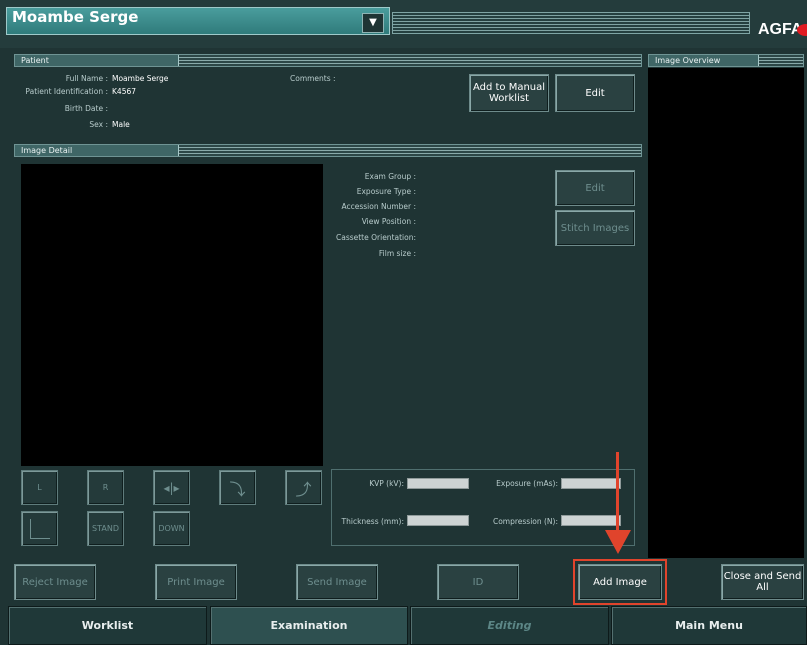 Image resolution: width=807 pixels, height=645 pixels. What do you see at coordinates (509, 93) in the screenshot?
I see `add-to-worklist-button: Add to Manual Worklist` at bounding box center [509, 93].